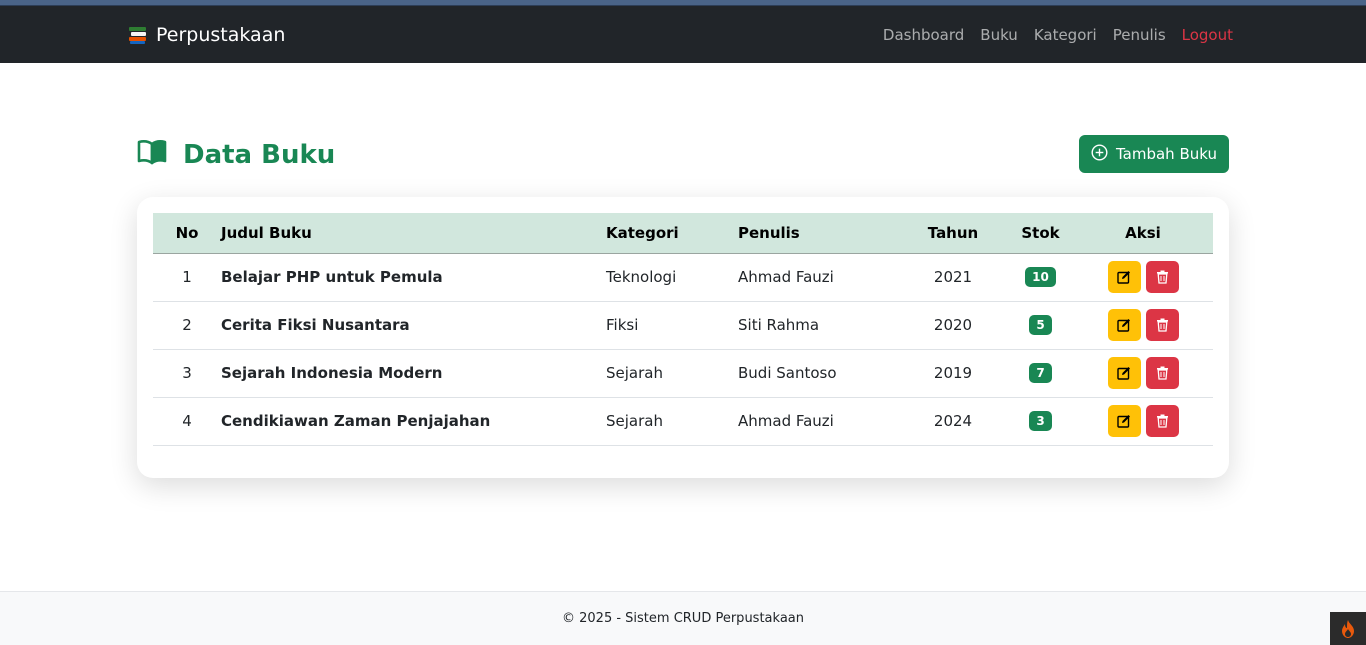 This screenshot has width=1366, height=645. I want to click on open-book-icon, so click(152, 155).